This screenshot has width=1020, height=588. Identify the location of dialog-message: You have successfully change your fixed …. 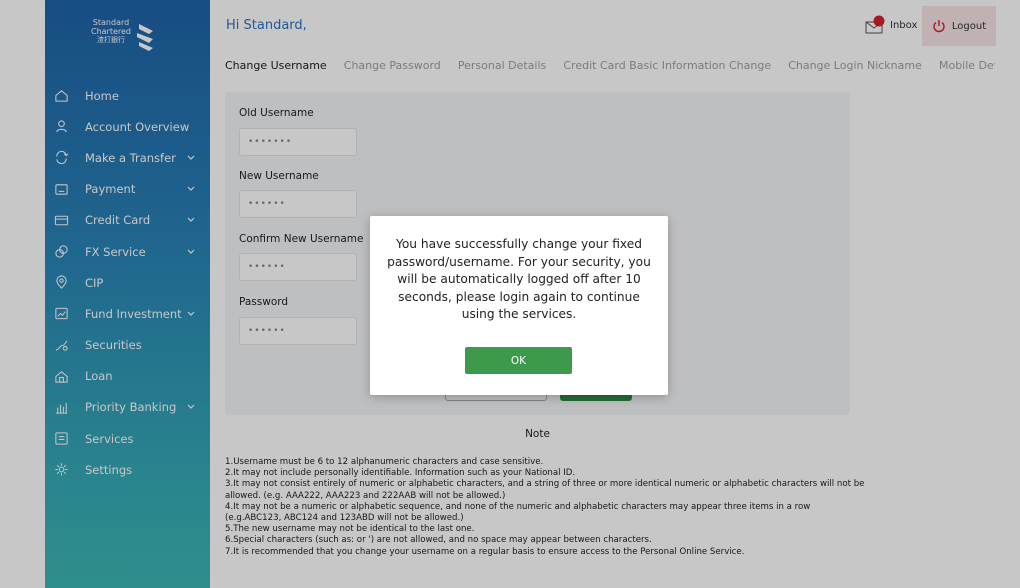
(519, 279).